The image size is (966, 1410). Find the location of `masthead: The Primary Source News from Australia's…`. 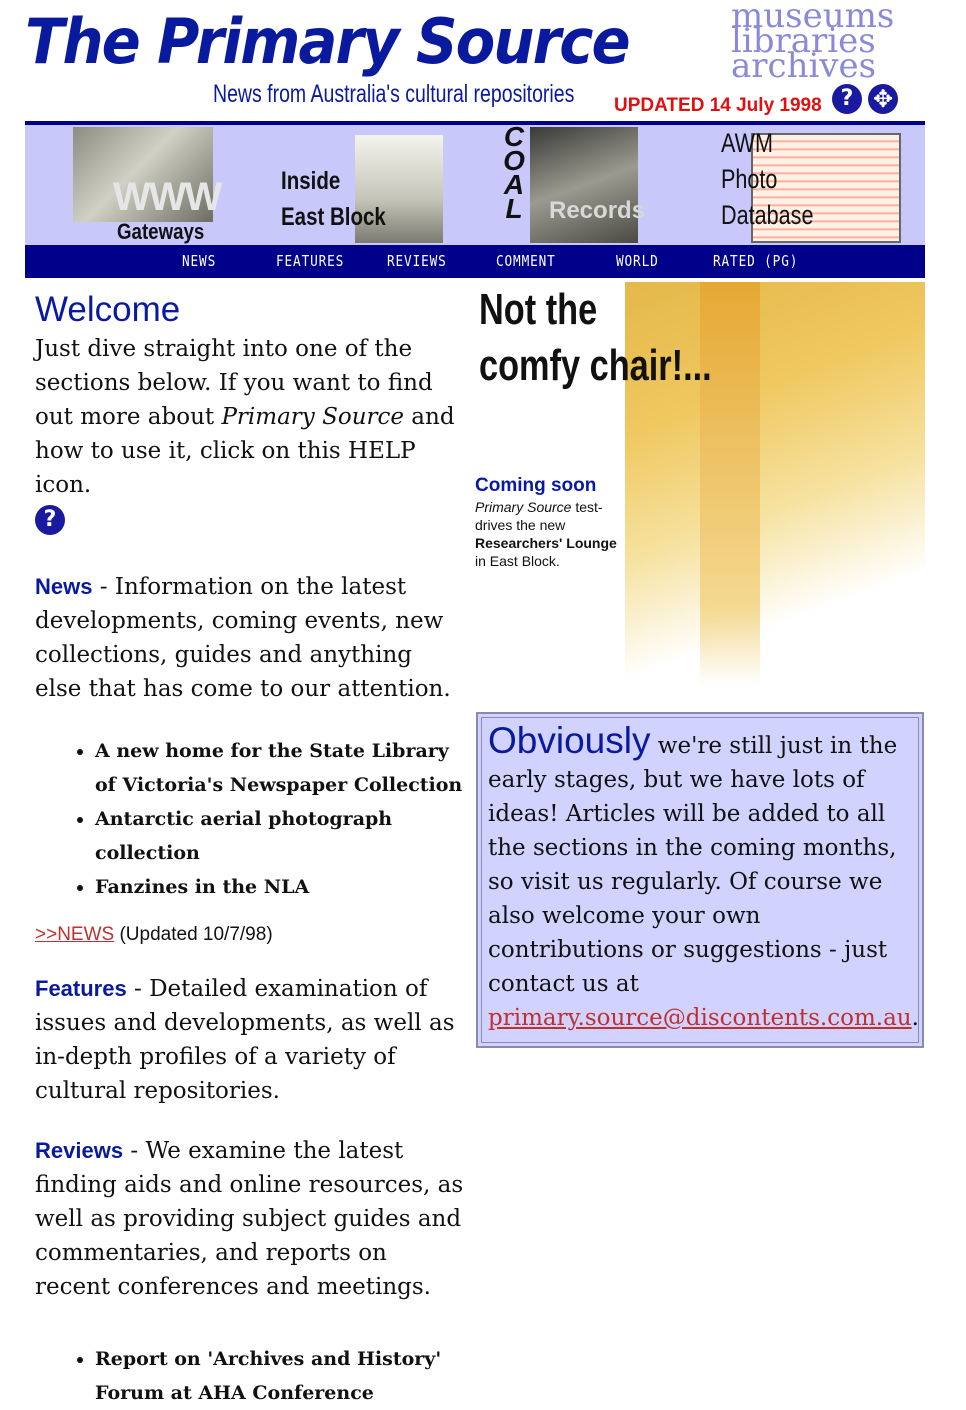

masthead: The Primary Source News from Australia's… is located at coordinates (328, 62).